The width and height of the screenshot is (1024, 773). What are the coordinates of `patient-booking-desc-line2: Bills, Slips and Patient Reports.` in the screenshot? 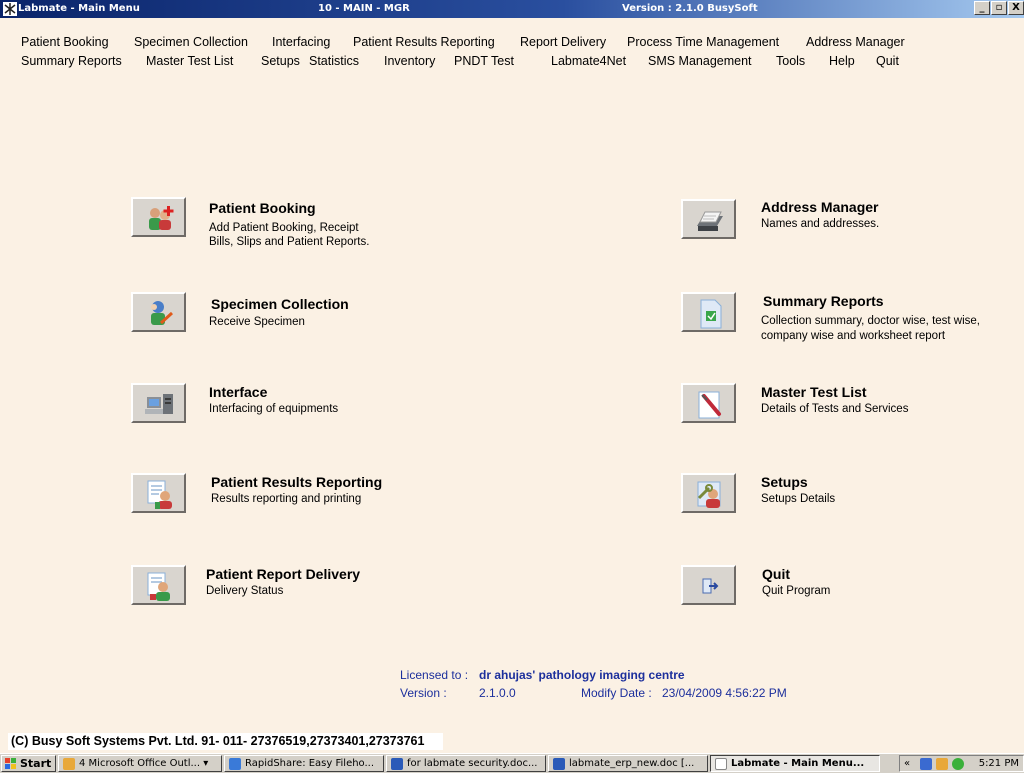 It's located at (289, 242).